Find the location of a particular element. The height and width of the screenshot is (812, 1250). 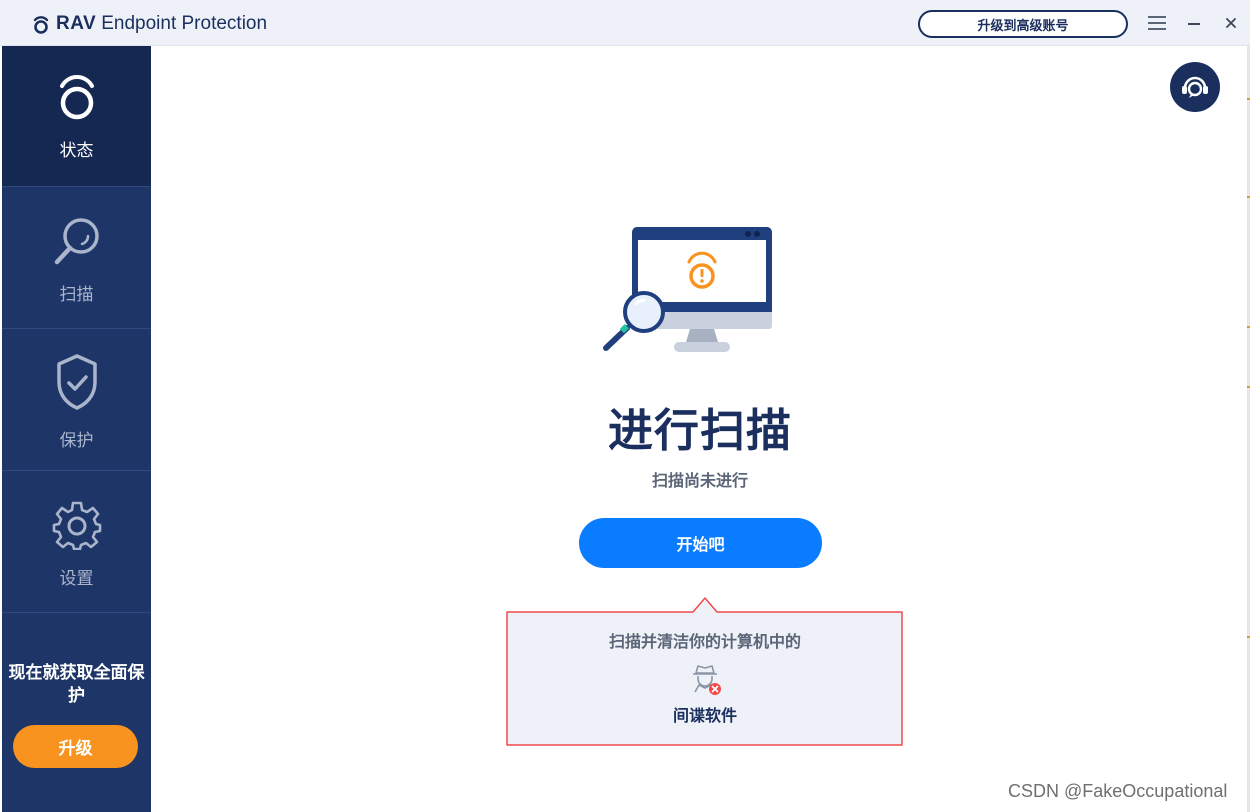

sidebar-item-label: 设置 is located at coordinates (76, 579).